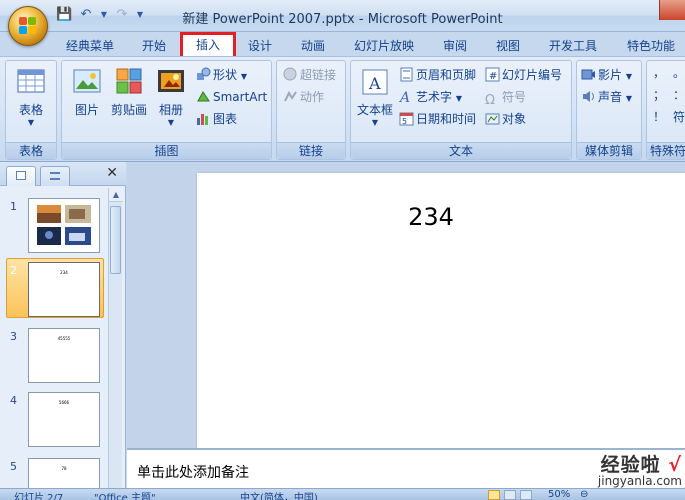  What do you see at coordinates (21, 176) in the screenshot?
I see `slides-tab` at bounding box center [21, 176].